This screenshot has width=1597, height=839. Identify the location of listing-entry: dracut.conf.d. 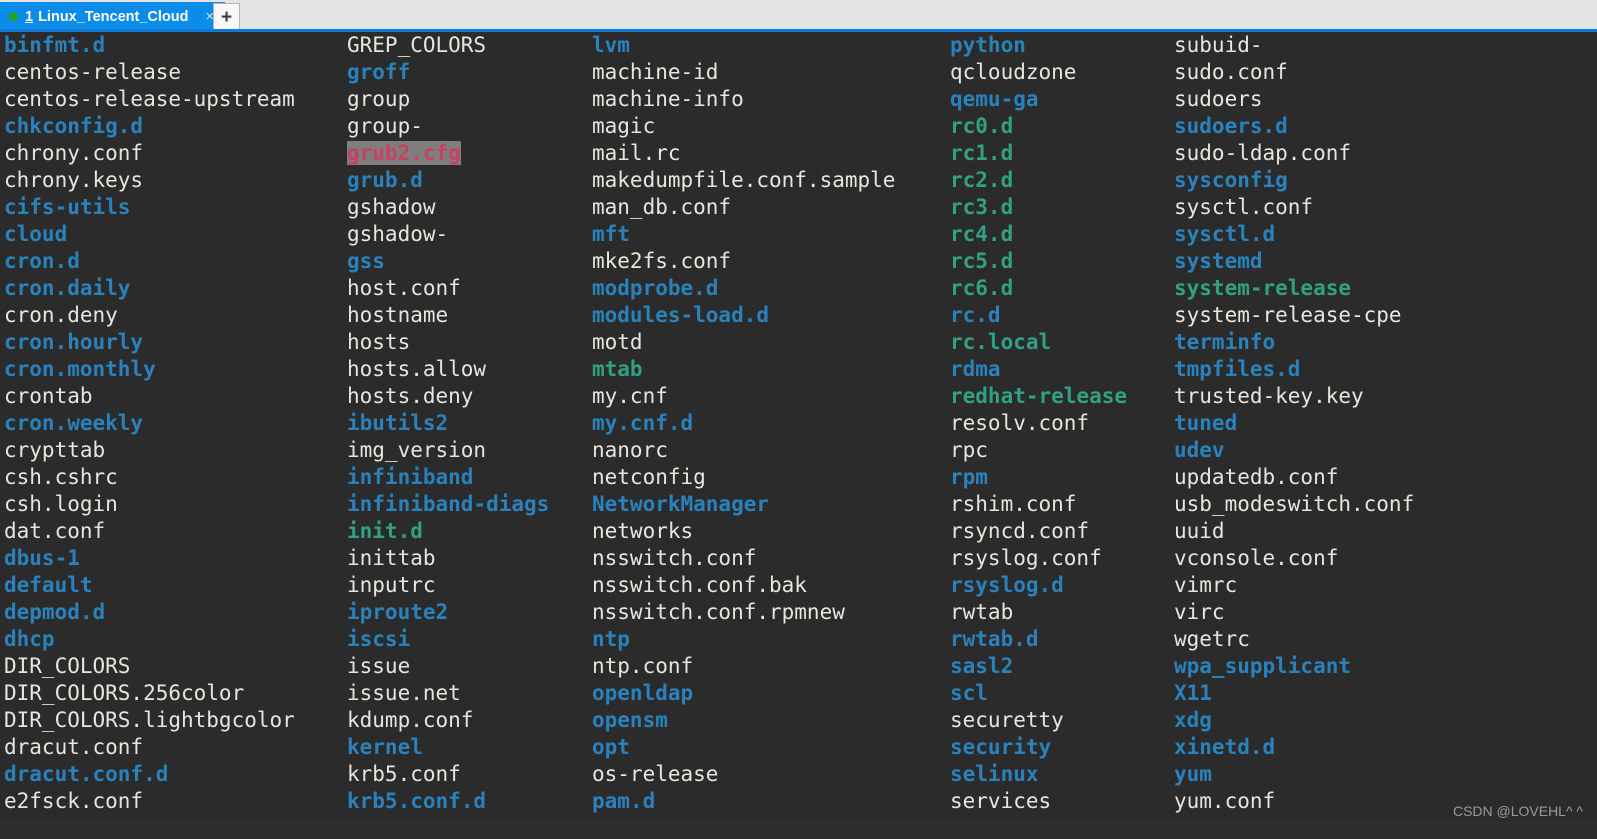
(86, 774).